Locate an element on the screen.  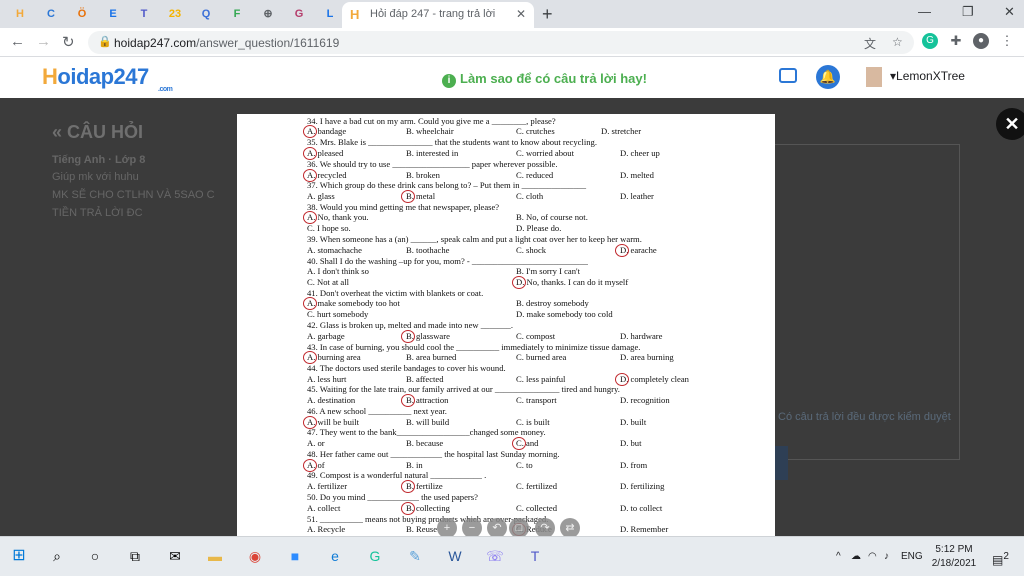
answer-option: D. hardware is located at coordinates (641, 336).